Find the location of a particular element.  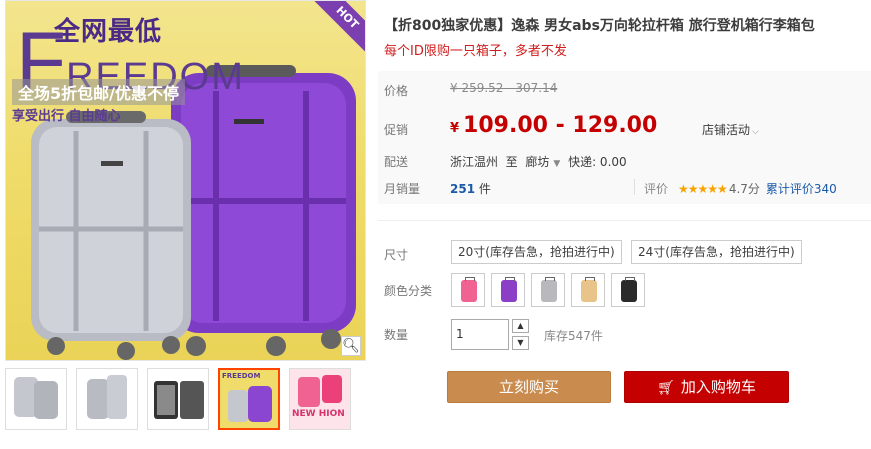

caret-down-icon: ▼ is located at coordinates (557, 164).